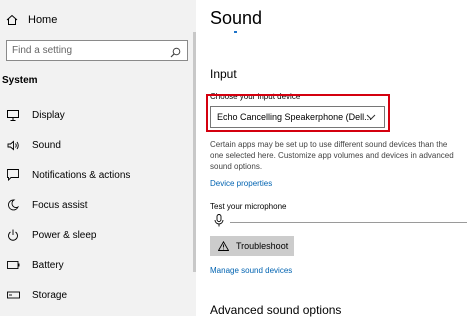 The width and height of the screenshot is (467, 317). Describe the element at coordinates (13, 115) in the screenshot. I see `monitor-icon` at that location.